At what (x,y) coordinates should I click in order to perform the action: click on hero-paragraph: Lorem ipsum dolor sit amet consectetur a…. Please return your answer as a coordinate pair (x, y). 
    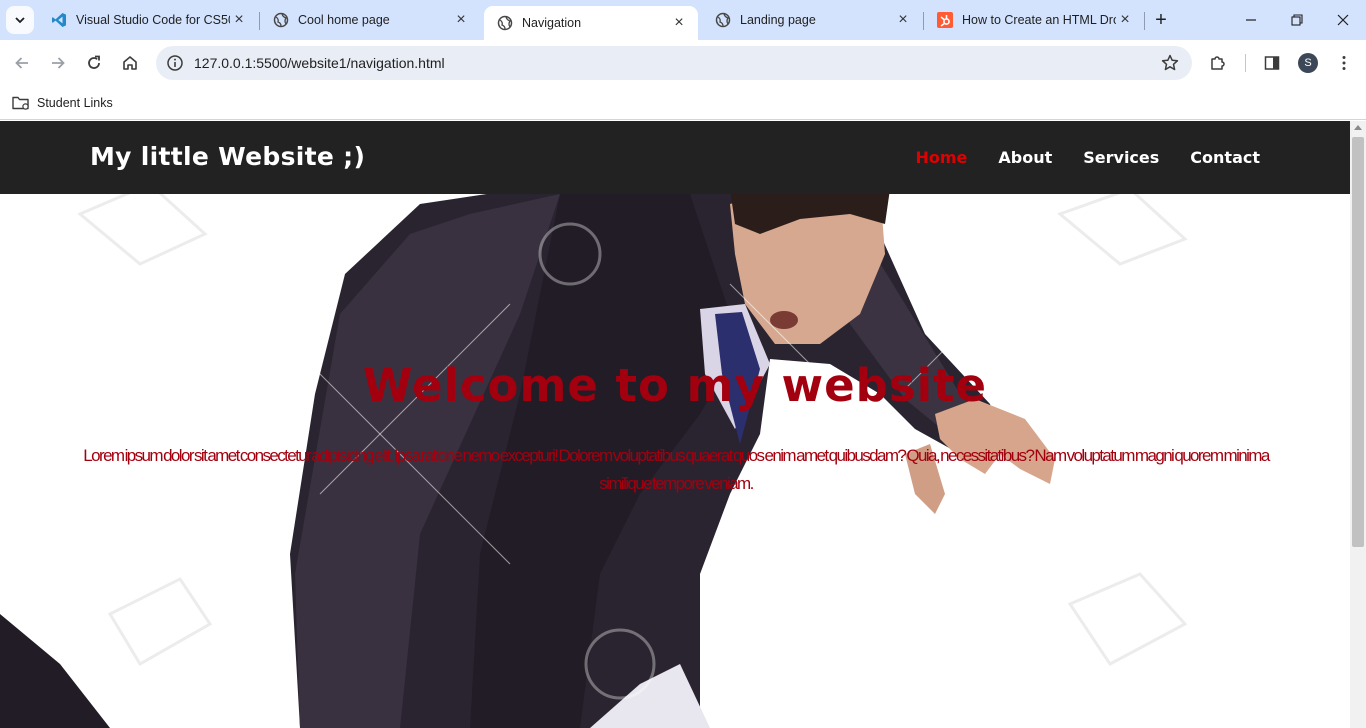
    Looking at the image, I should click on (676, 469).